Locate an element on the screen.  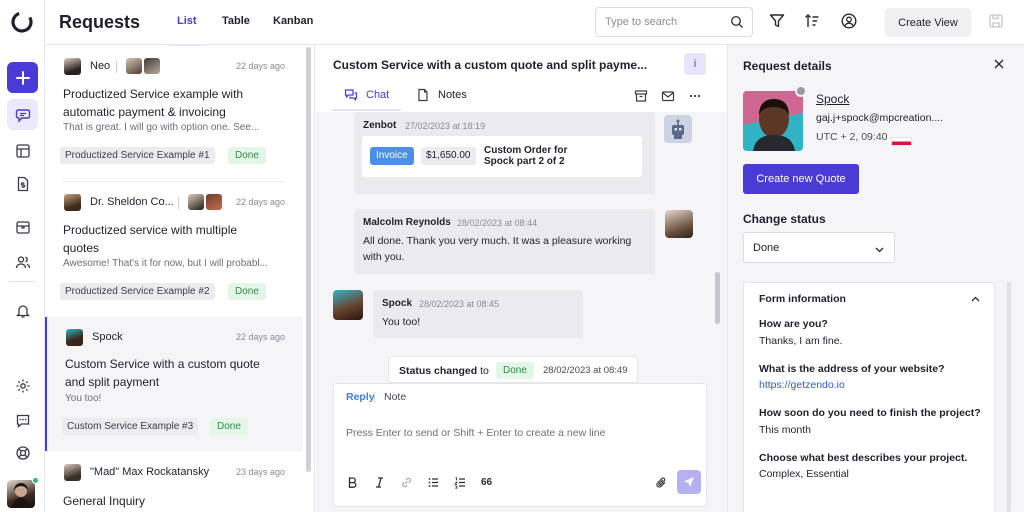
gear-icon is located at coordinates (22, 385).